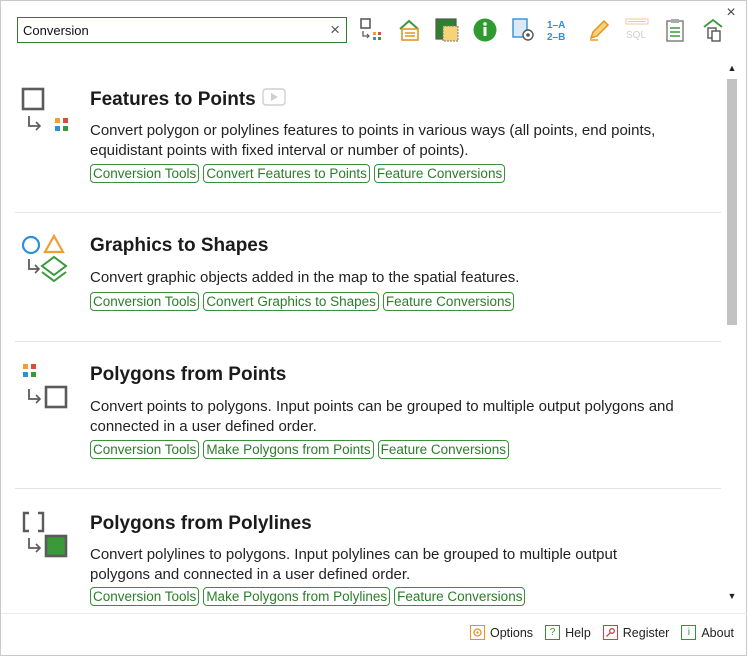 The width and height of the screenshot is (747, 656). What do you see at coordinates (712, 30) in the screenshot?
I see `copy-layer-icon` at bounding box center [712, 30].